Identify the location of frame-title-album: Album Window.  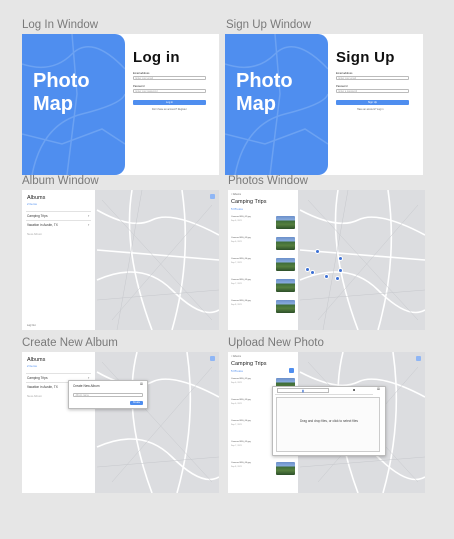
(60, 181).